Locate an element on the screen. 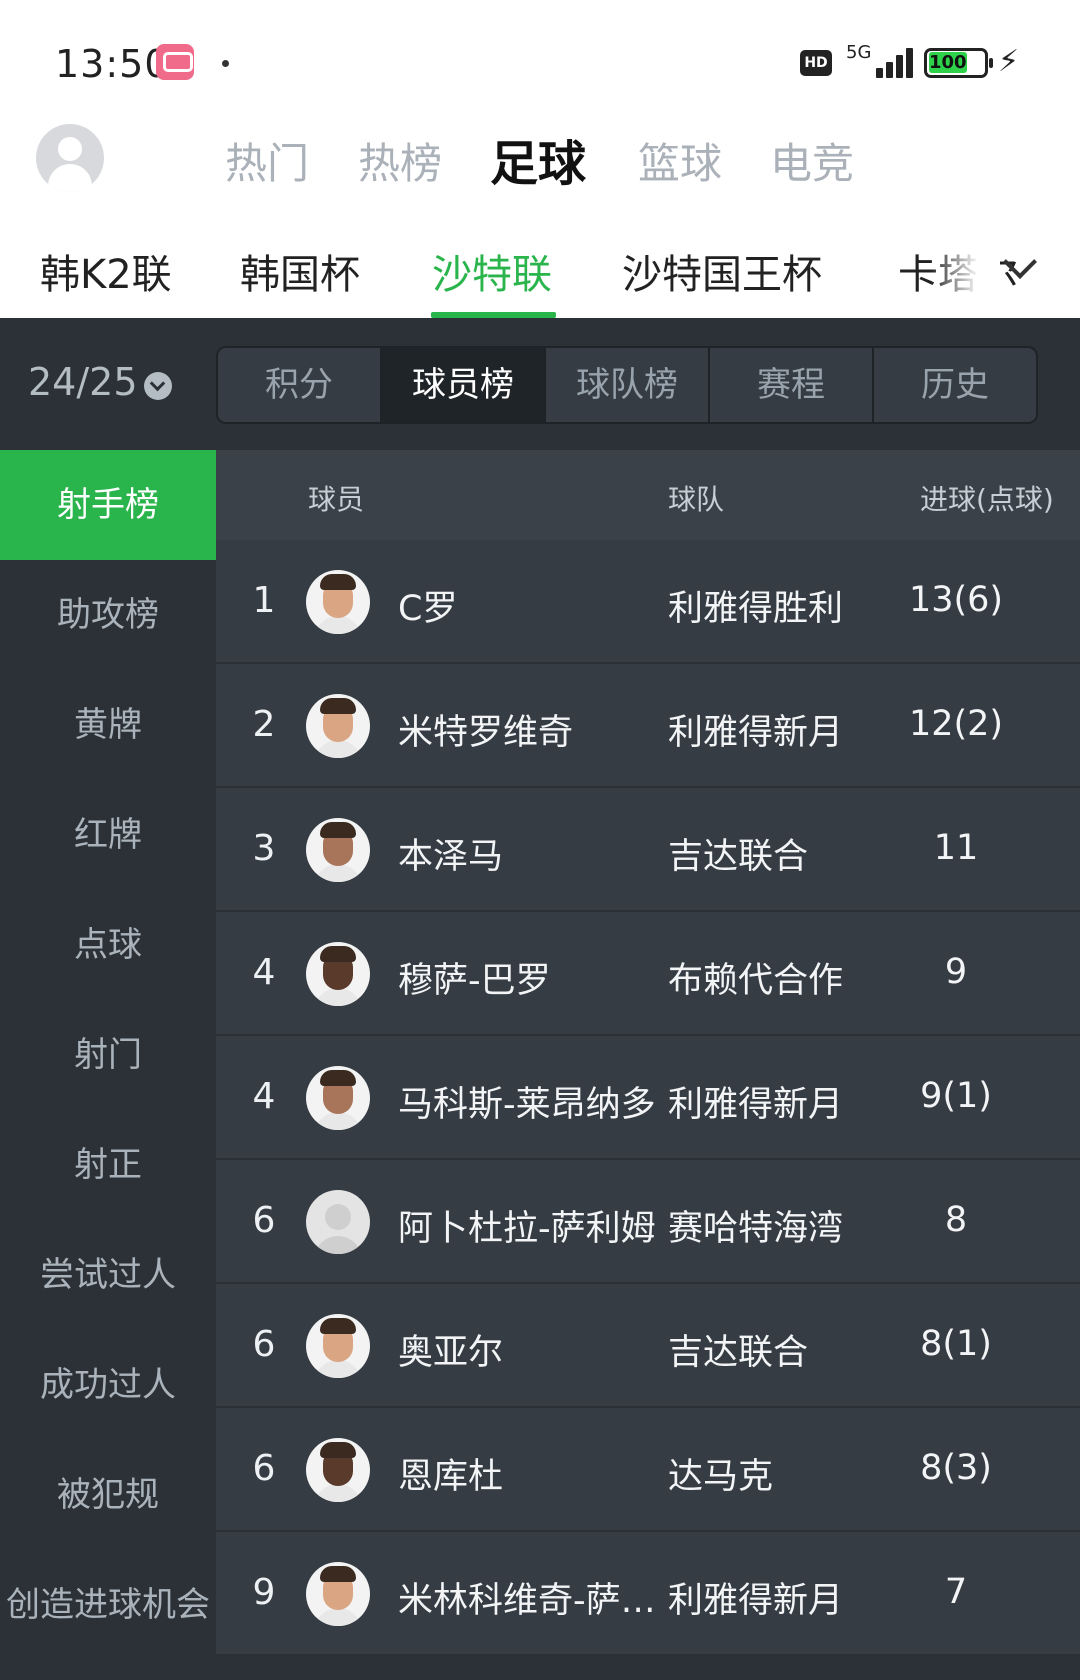  team-name: 布赖代合作 is located at coordinates (755, 977).